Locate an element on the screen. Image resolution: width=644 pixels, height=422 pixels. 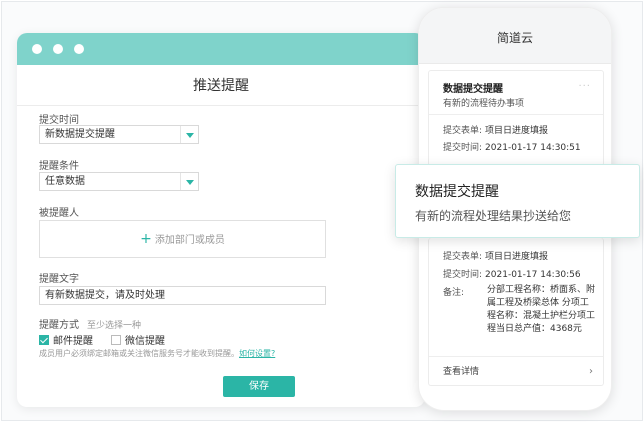
email-option: 邮件提醒 is located at coordinates (66, 339).